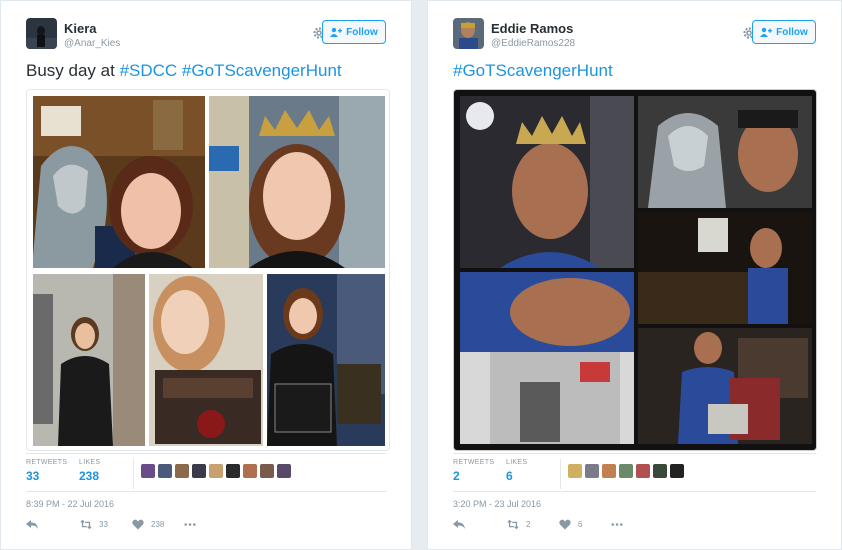 Image resolution: width=842 pixels, height=550 pixels. I want to click on user-handle: @Anar_Kies, so click(92, 43).